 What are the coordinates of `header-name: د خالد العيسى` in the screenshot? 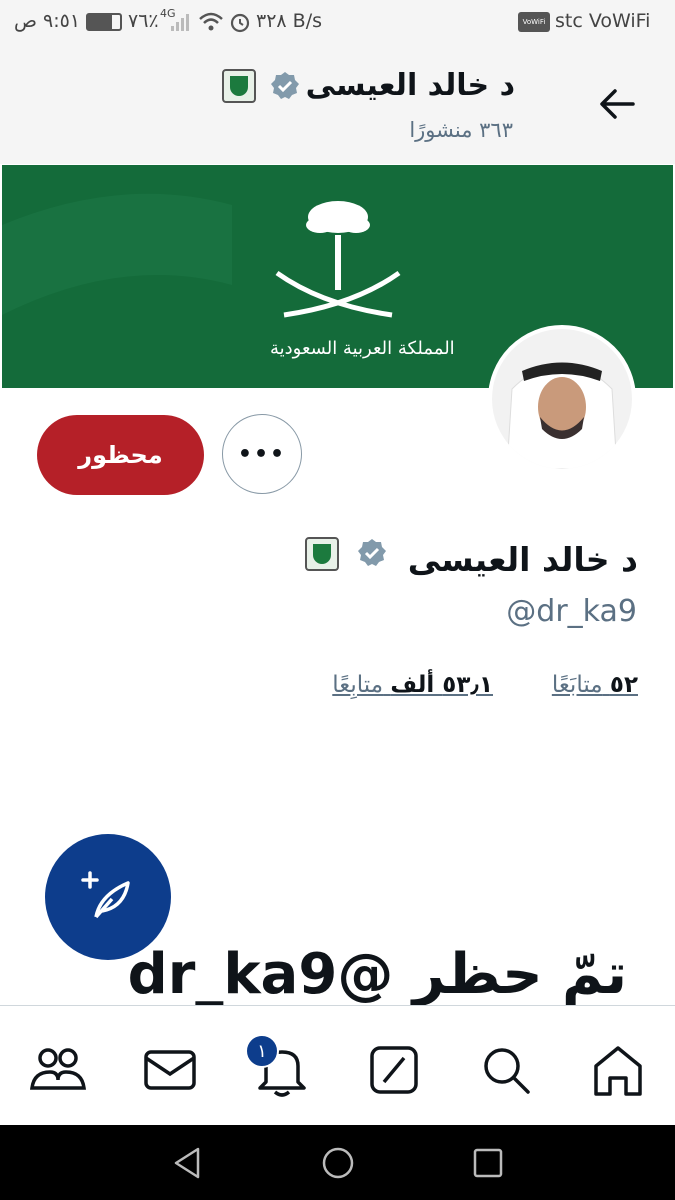 It's located at (410, 85).